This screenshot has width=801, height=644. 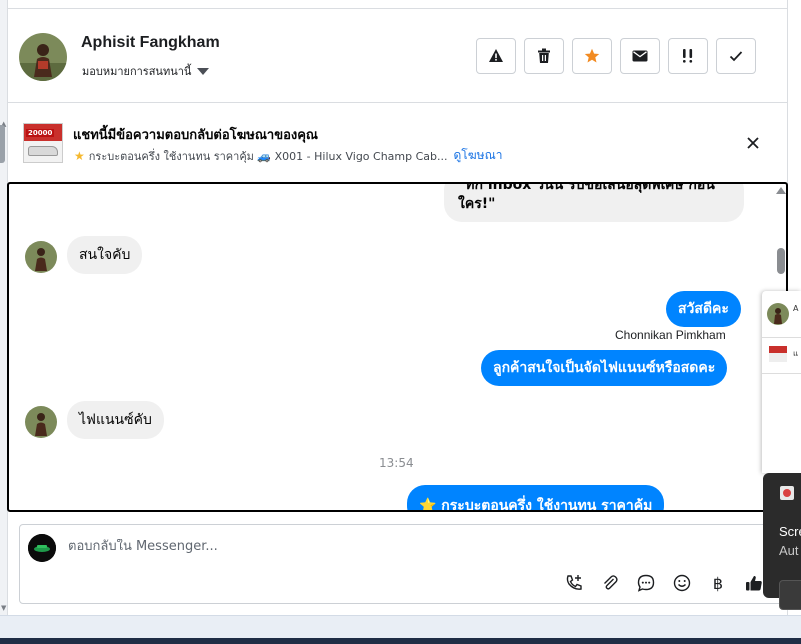 What do you see at coordinates (781, 190) in the screenshot?
I see `scroll-up-arrow-icon` at bounding box center [781, 190].